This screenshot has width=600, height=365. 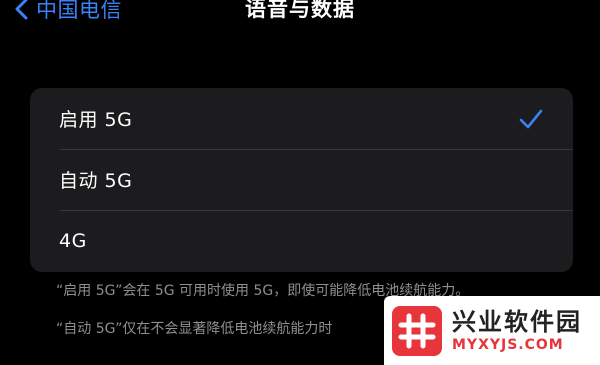 What do you see at coordinates (531, 119) in the screenshot?
I see `checkmark-icon` at bounding box center [531, 119].